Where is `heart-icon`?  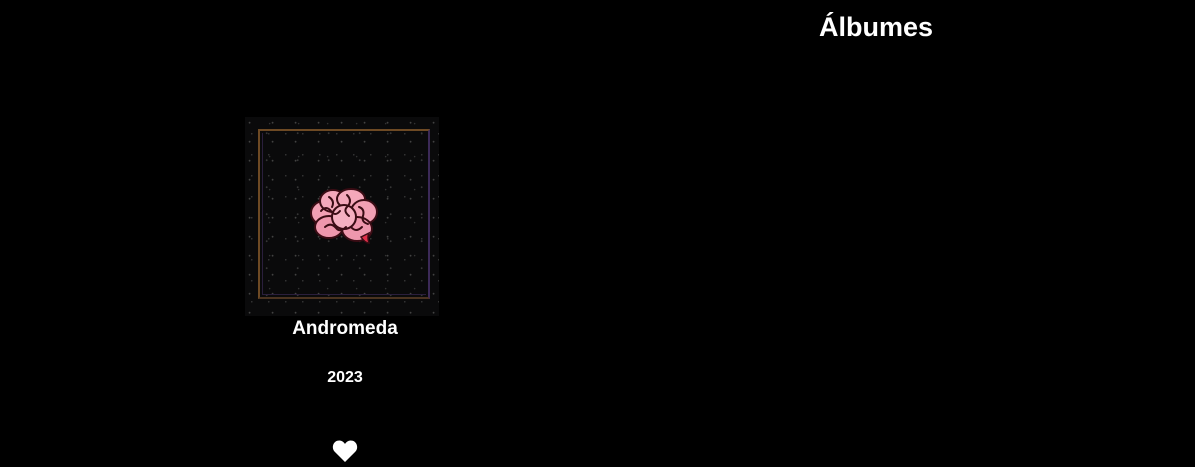 heart-icon is located at coordinates (345, 451).